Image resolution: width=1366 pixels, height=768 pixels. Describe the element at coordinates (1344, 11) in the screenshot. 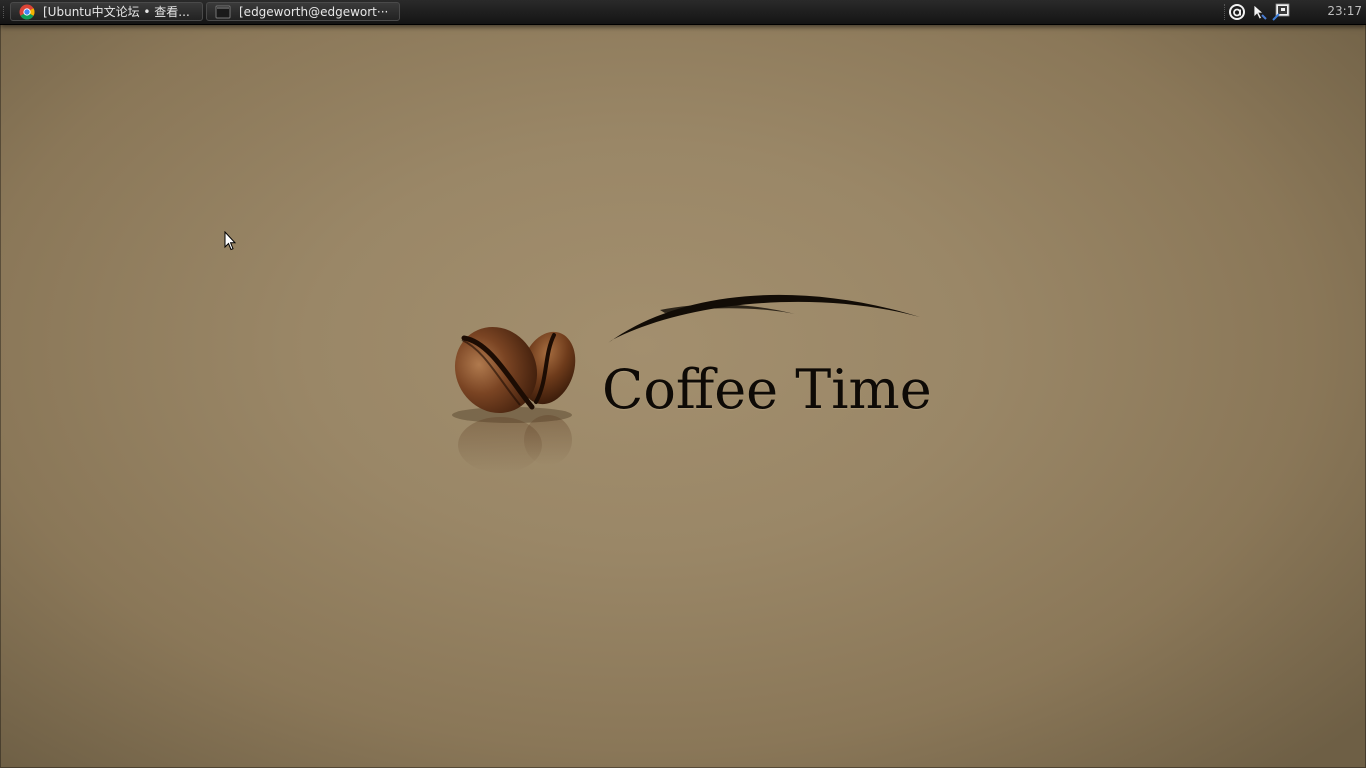

I see `panel-clock: 23:17` at that location.